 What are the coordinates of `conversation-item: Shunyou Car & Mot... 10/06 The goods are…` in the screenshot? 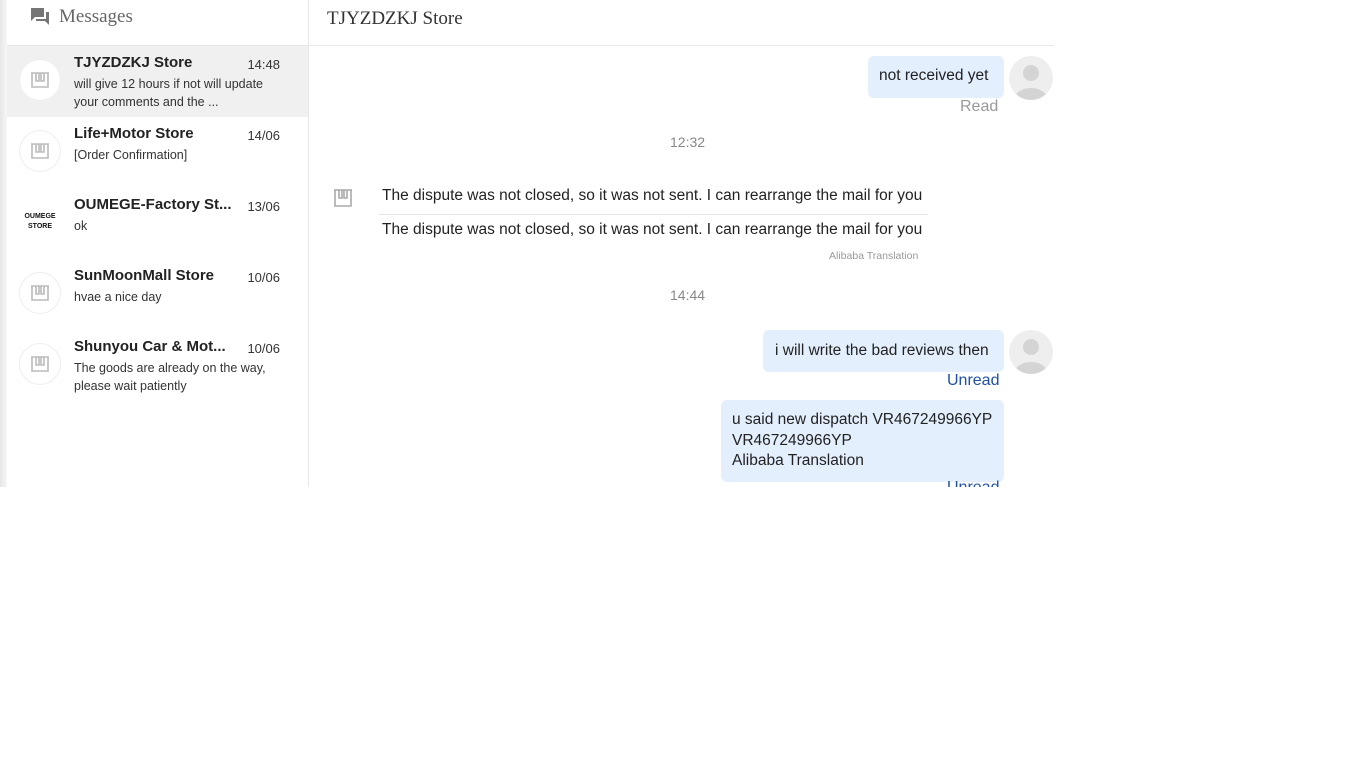 It's located at (157, 365).